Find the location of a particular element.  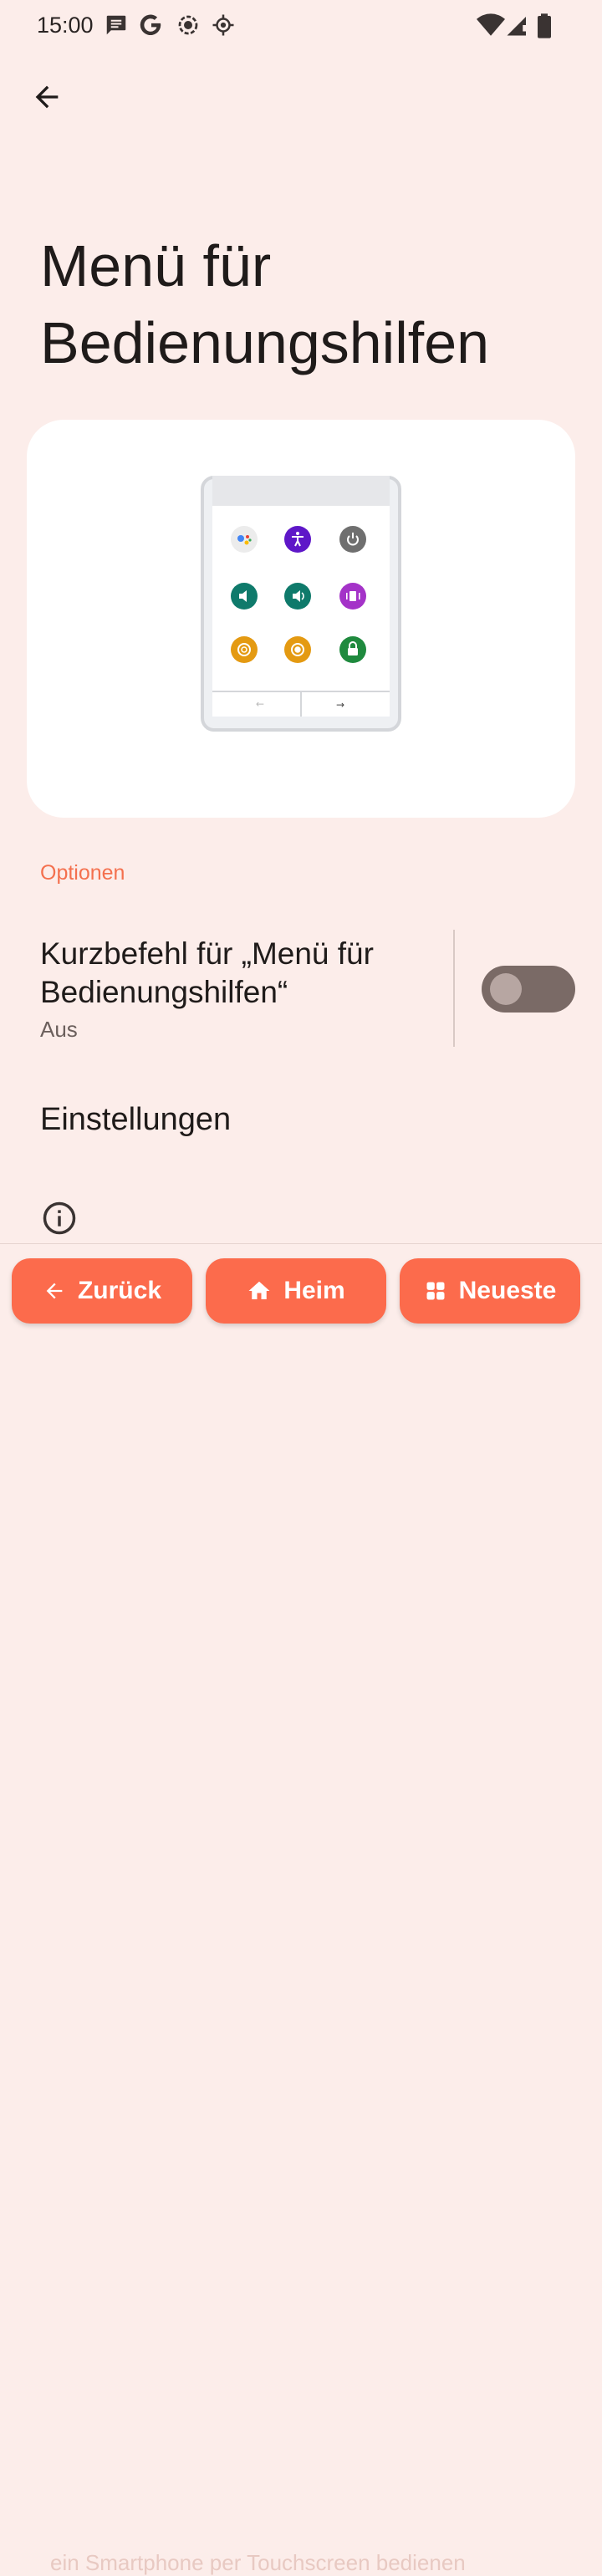

menu-next-arrow: → is located at coordinates (340, 705).